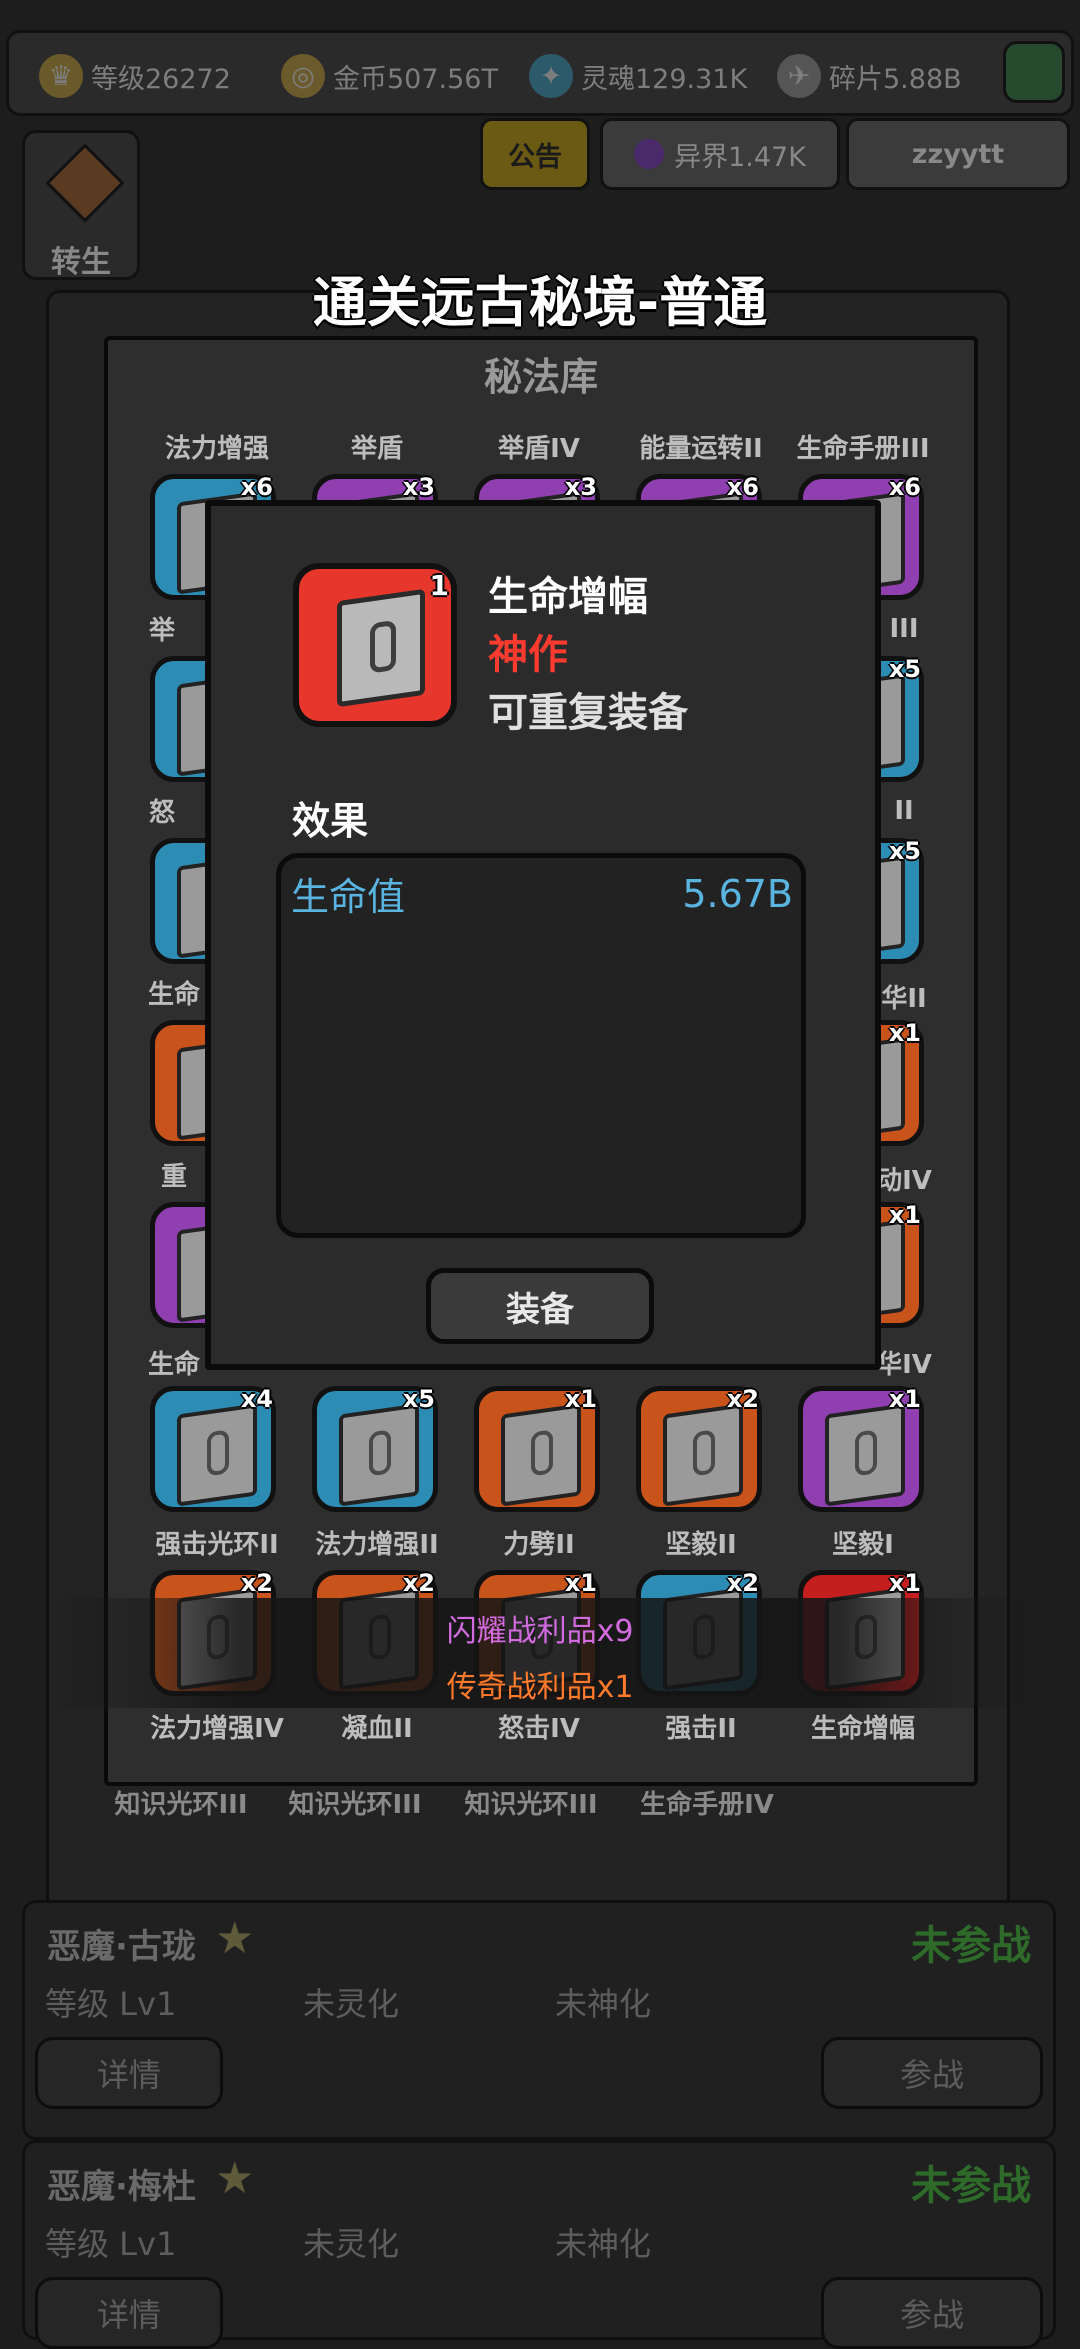 The height and width of the screenshot is (2349, 1080). What do you see at coordinates (539, 449) in the screenshot?
I see `library-label: 举盾IV` at bounding box center [539, 449].